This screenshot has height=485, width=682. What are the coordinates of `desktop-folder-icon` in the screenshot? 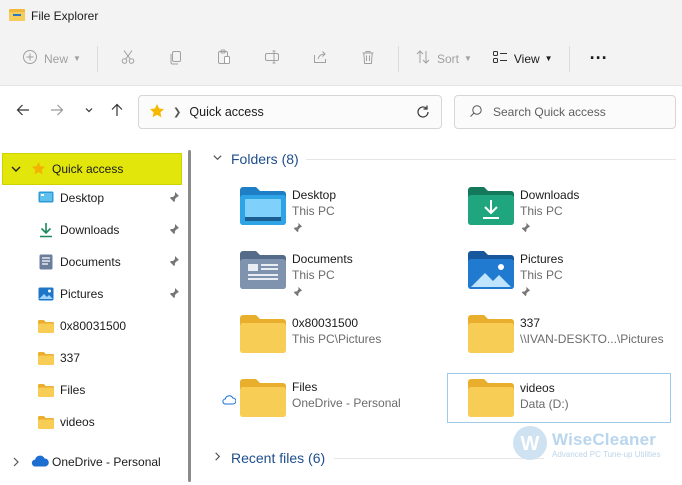 It's located at (263, 206).